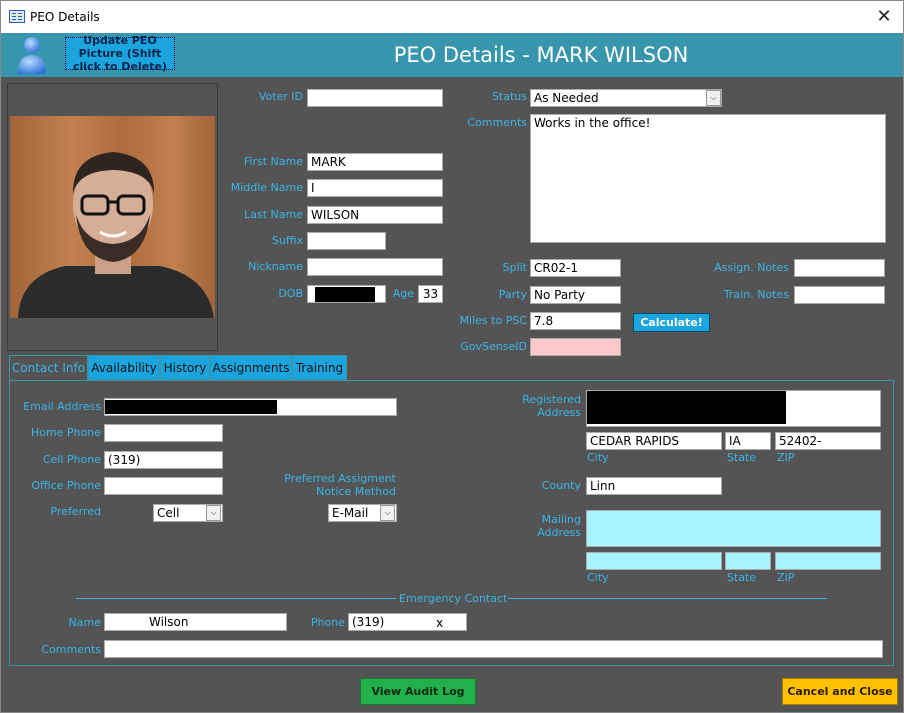  I want to click on nickname-label: Nickname, so click(275, 266).